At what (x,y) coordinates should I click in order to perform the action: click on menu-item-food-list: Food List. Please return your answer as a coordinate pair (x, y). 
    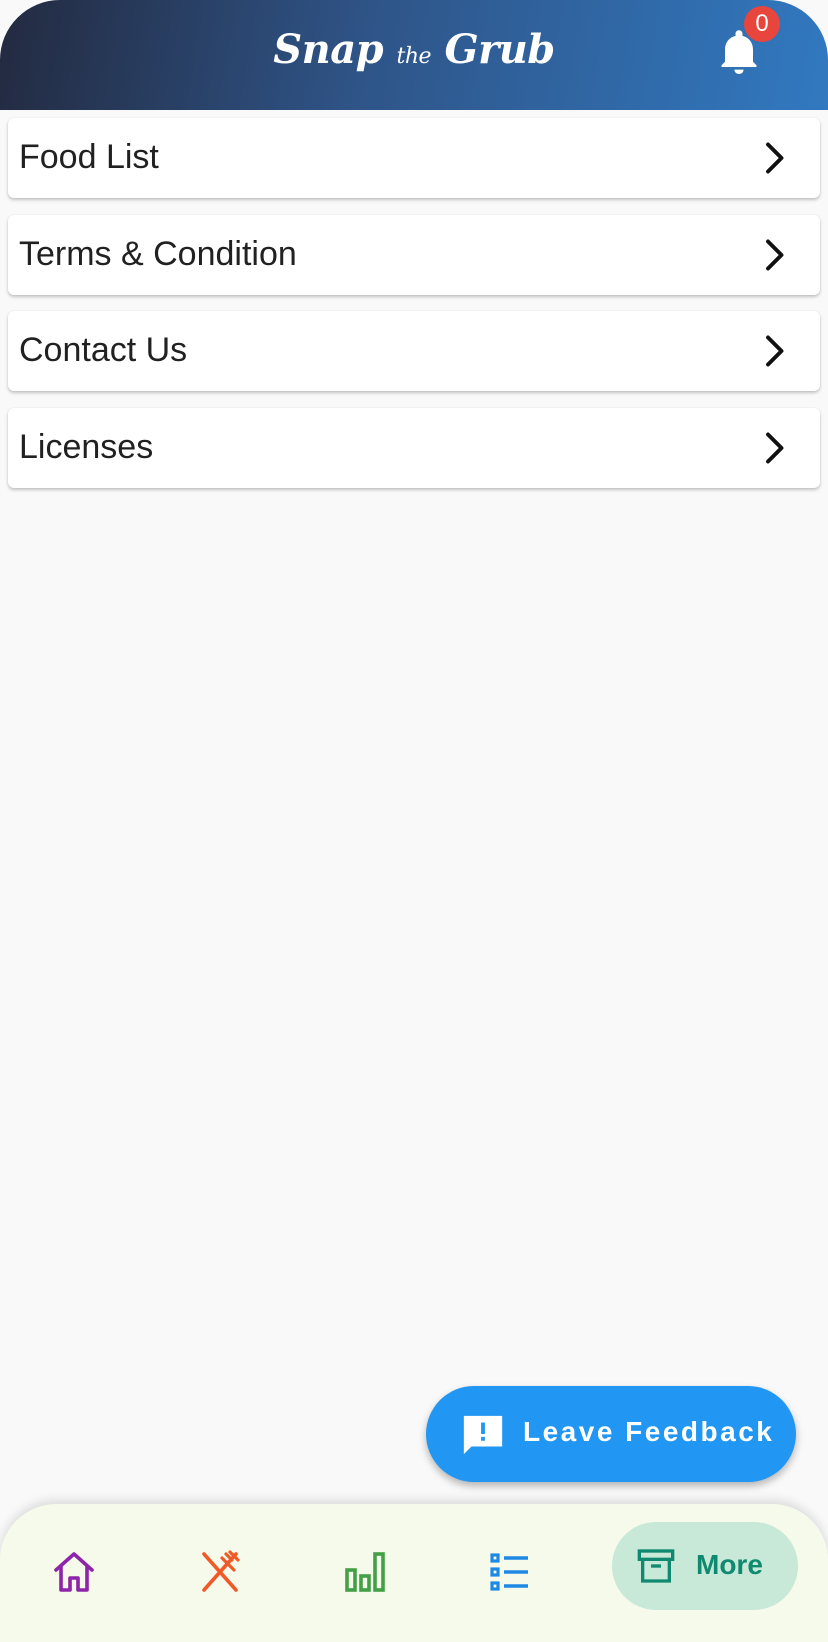
    Looking at the image, I should click on (414, 158).